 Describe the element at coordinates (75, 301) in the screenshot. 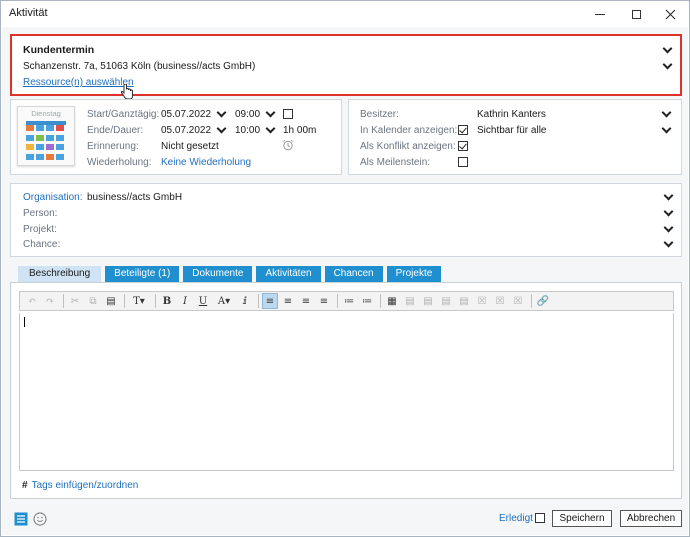

I see `cut-icon: ✂` at that location.